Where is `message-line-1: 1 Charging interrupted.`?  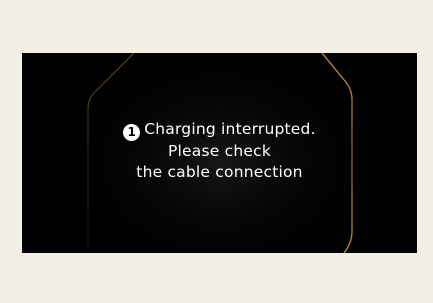
message-line-1: 1 Charging interrupted. is located at coordinates (219, 130).